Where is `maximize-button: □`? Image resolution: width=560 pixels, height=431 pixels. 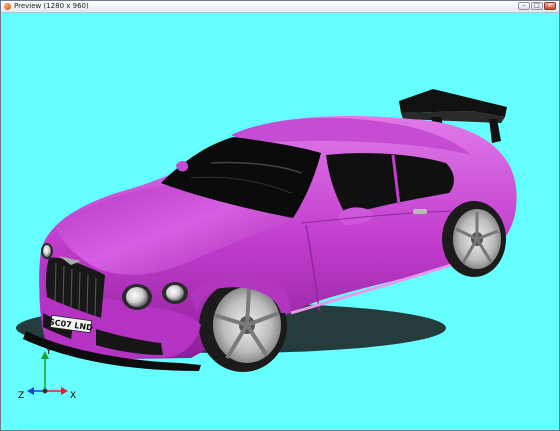 maximize-button: □ is located at coordinates (537, 6).